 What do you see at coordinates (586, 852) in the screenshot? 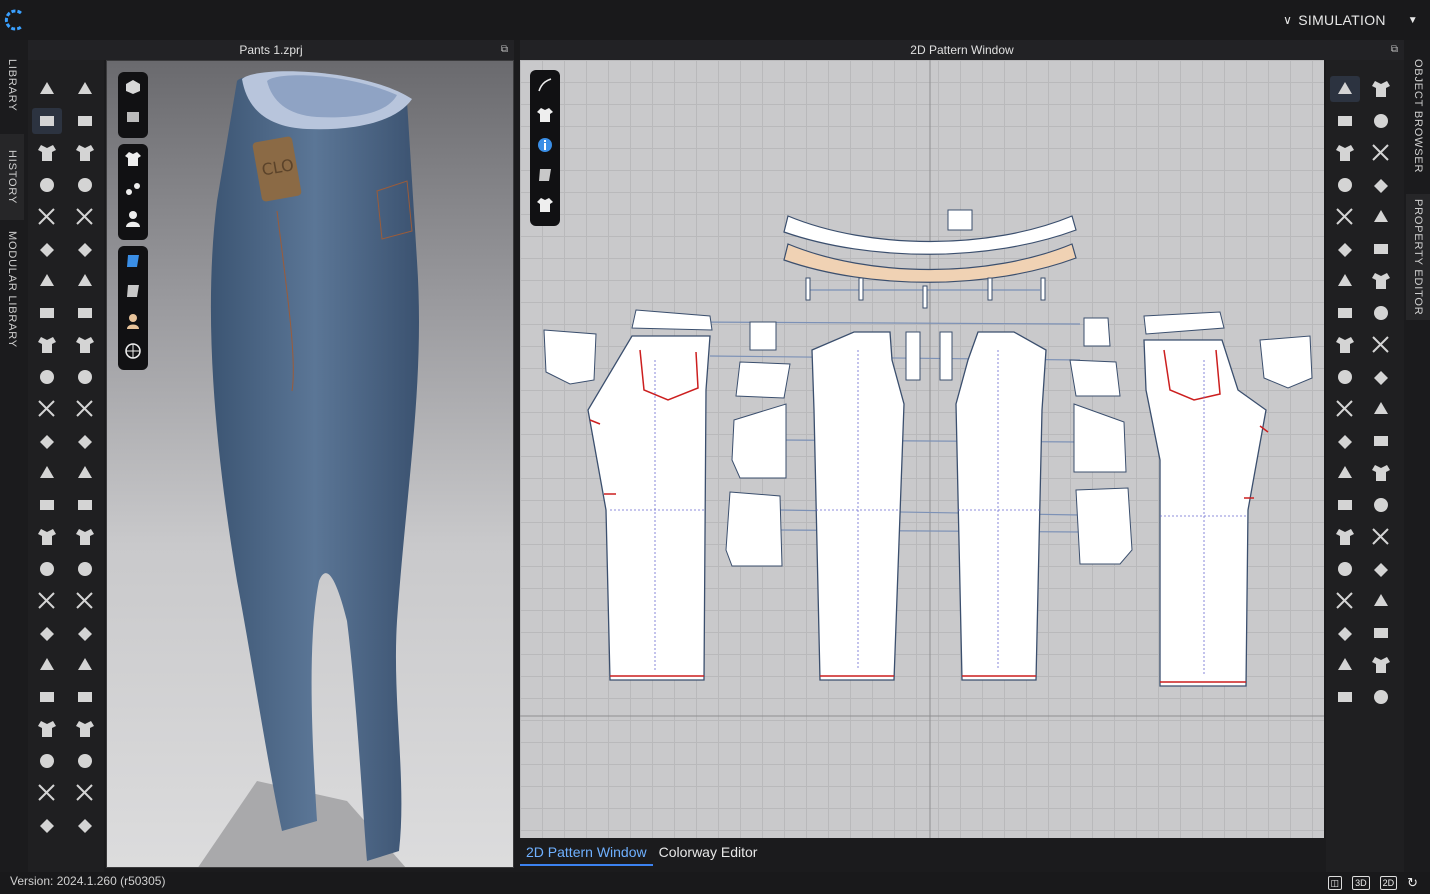
I see `tab-2d-pattern-window: 2D Pattern Window` at bounding box center [586, 852].